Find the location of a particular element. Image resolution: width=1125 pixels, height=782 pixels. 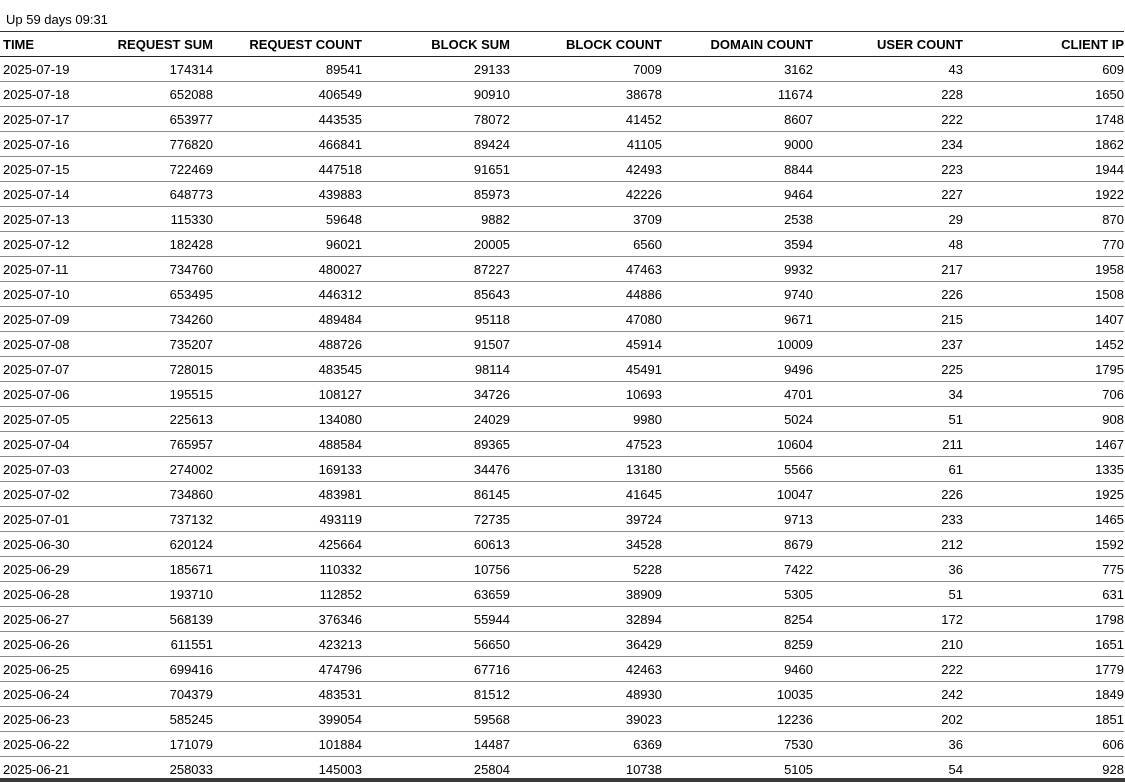

time-cell: 2025-07-13 is located at coordinates (55, 219).